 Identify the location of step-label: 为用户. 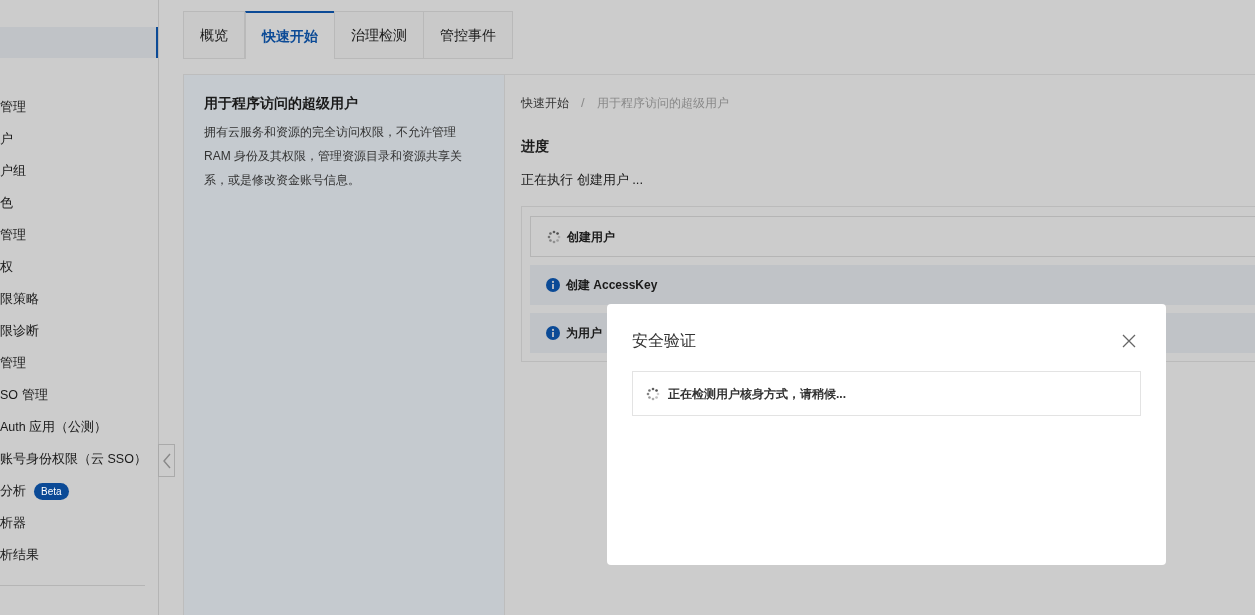
(584, 333).